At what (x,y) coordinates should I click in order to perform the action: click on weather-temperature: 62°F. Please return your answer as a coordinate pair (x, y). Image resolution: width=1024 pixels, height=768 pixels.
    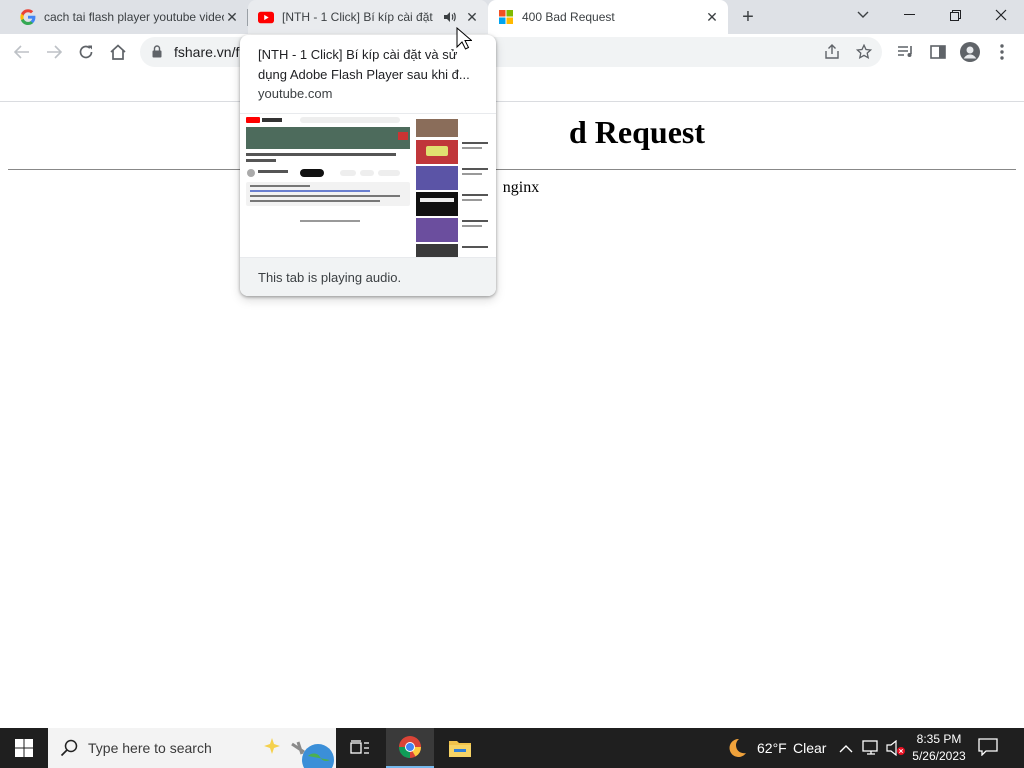
    Looking at the image, I should click on (772, 748).